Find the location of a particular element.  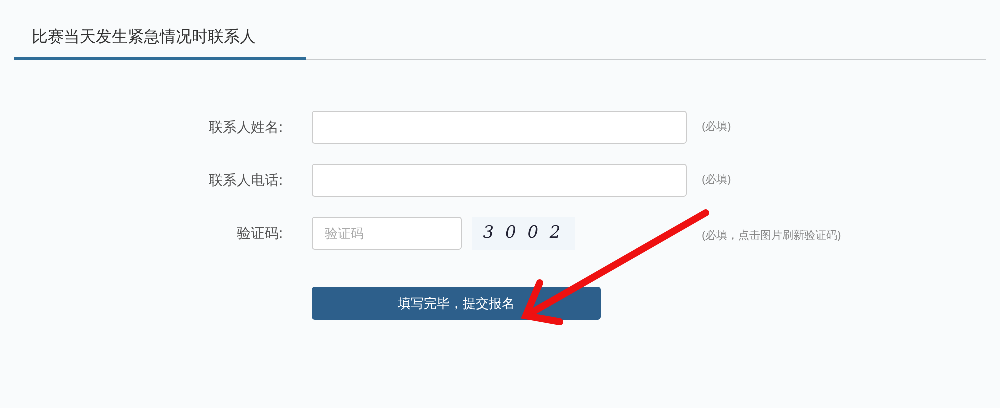

captcha-image: 3 0 0 2 is located at coordinates (523, 233).